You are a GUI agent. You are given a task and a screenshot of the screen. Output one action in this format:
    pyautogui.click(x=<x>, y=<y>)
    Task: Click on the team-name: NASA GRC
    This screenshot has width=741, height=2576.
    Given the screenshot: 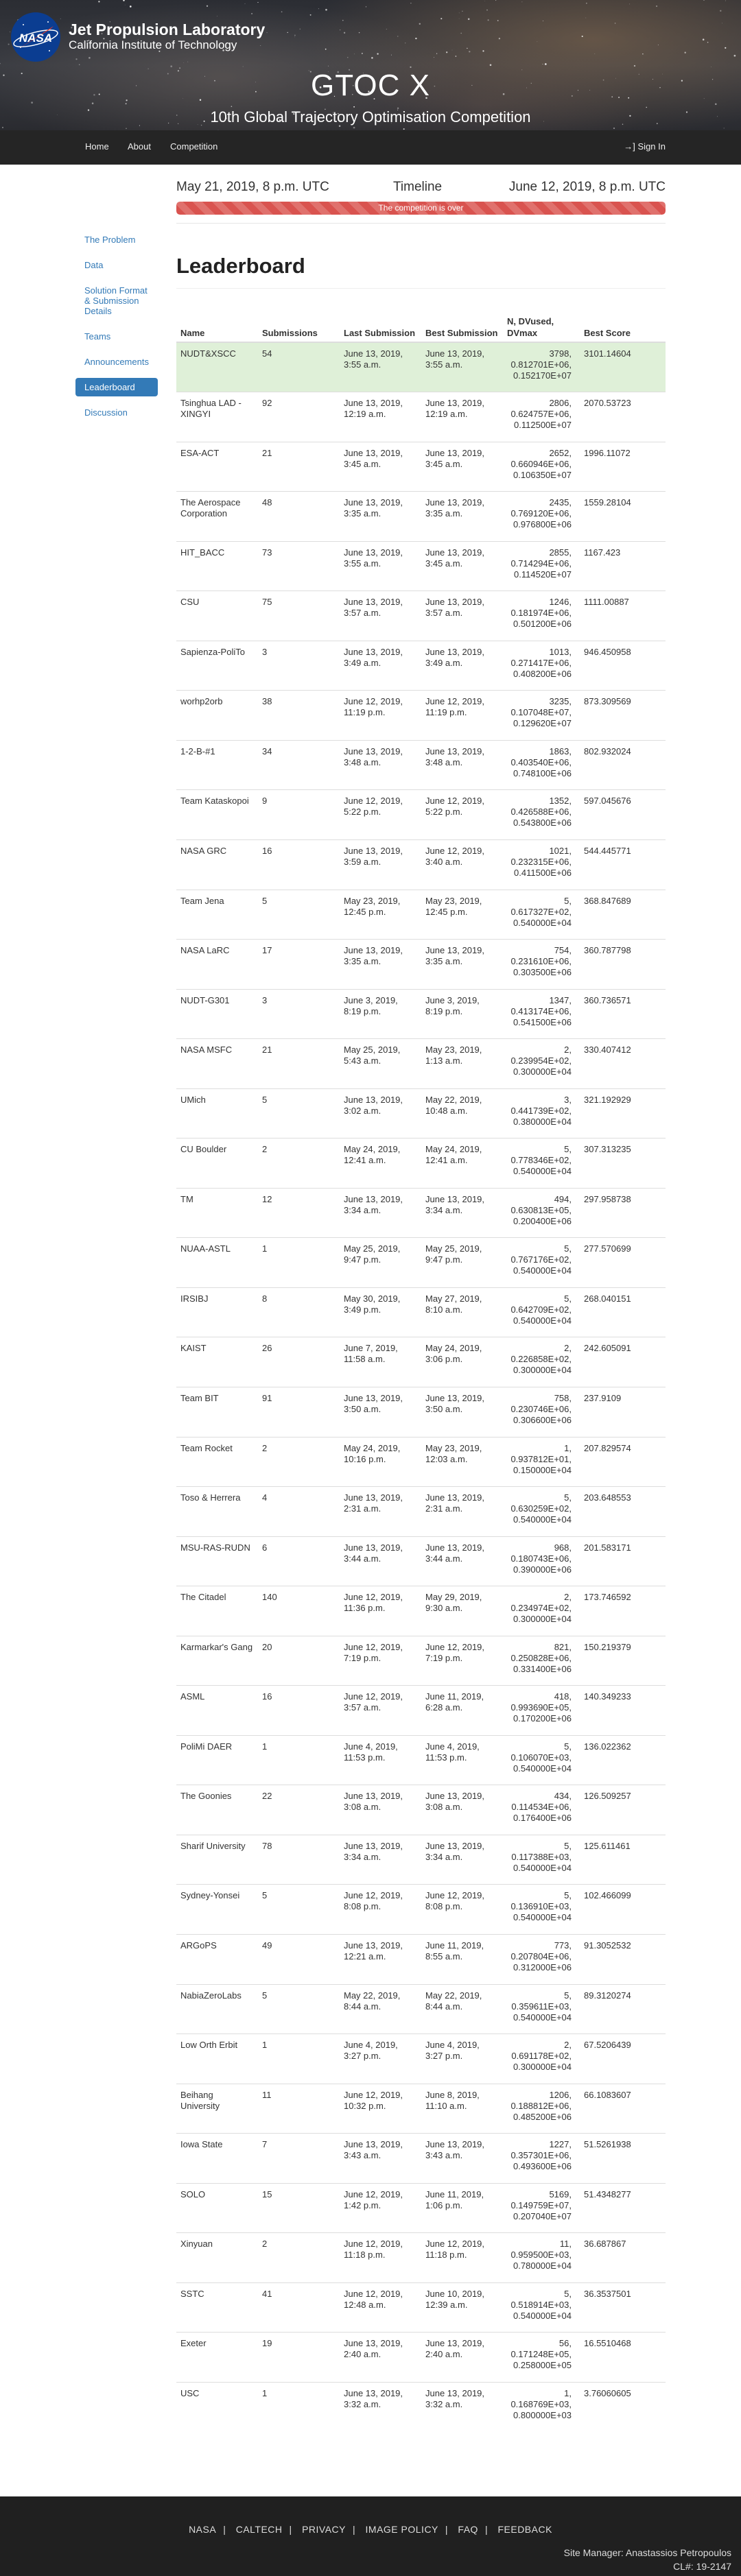 What is the action you would take?
    pyautogui.click(x=217, y=864)
    